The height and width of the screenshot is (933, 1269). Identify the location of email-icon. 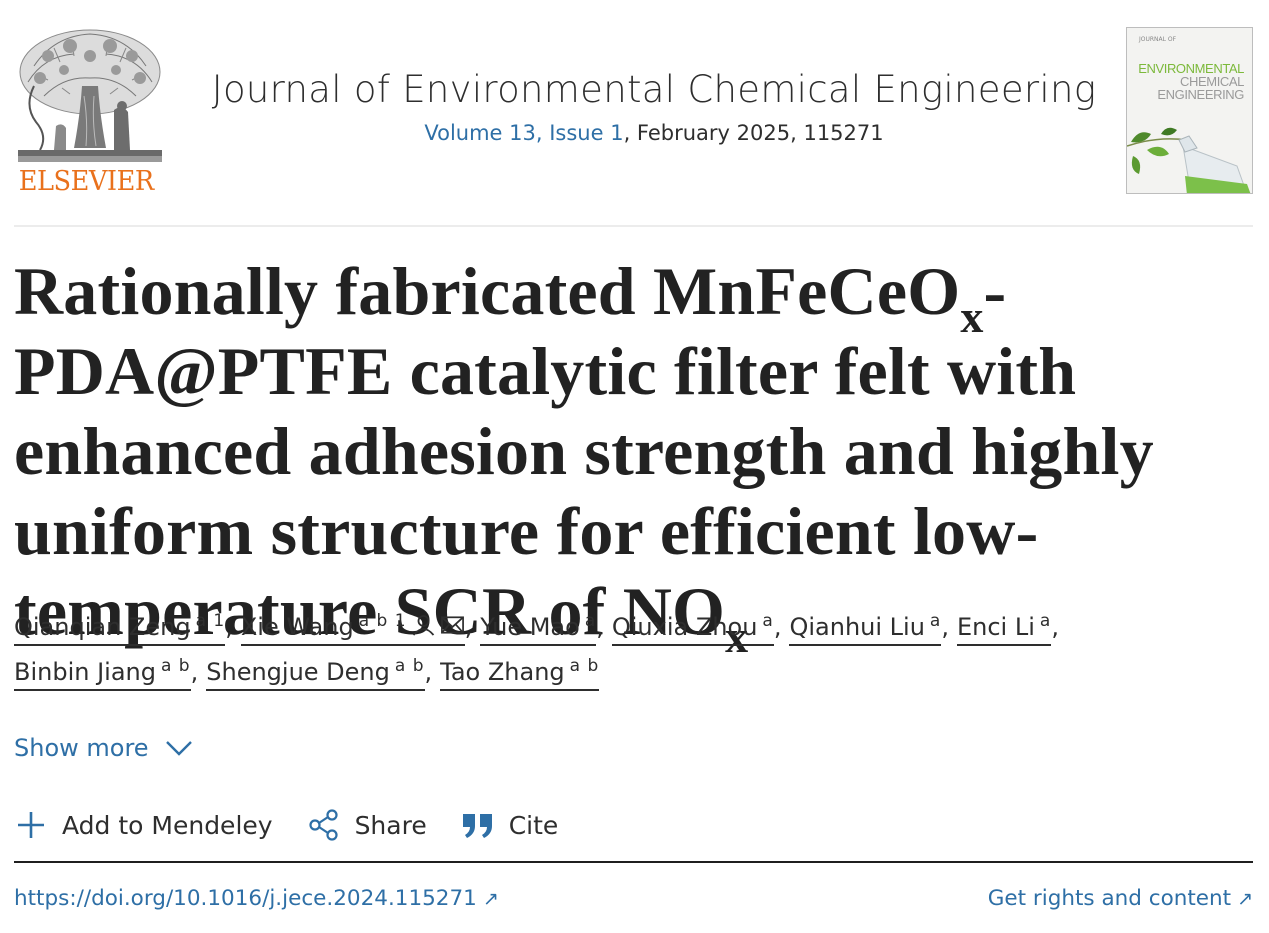
(452, 625).